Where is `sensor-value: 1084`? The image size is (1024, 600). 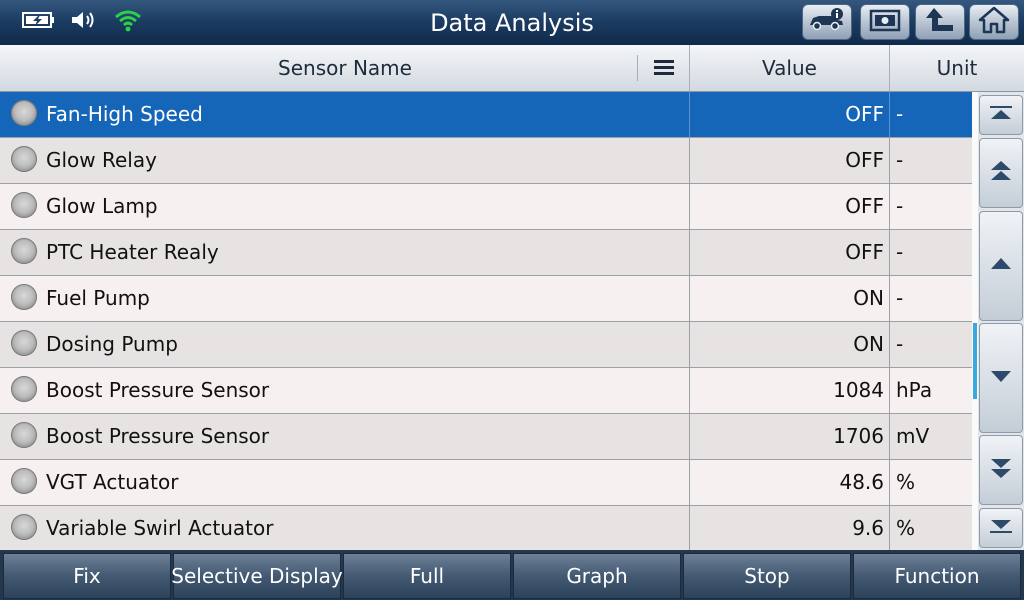 sensor-value: 1084 is located at coordinates (858, 390).